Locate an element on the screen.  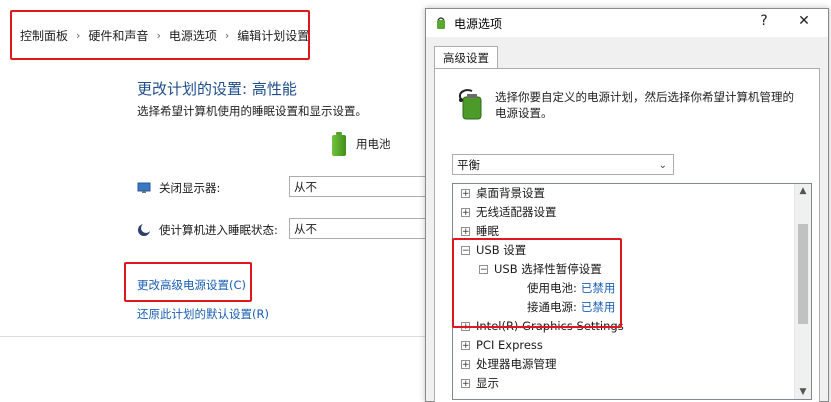
display-off-select-value: 从不 is located at coordinates (305, 187).